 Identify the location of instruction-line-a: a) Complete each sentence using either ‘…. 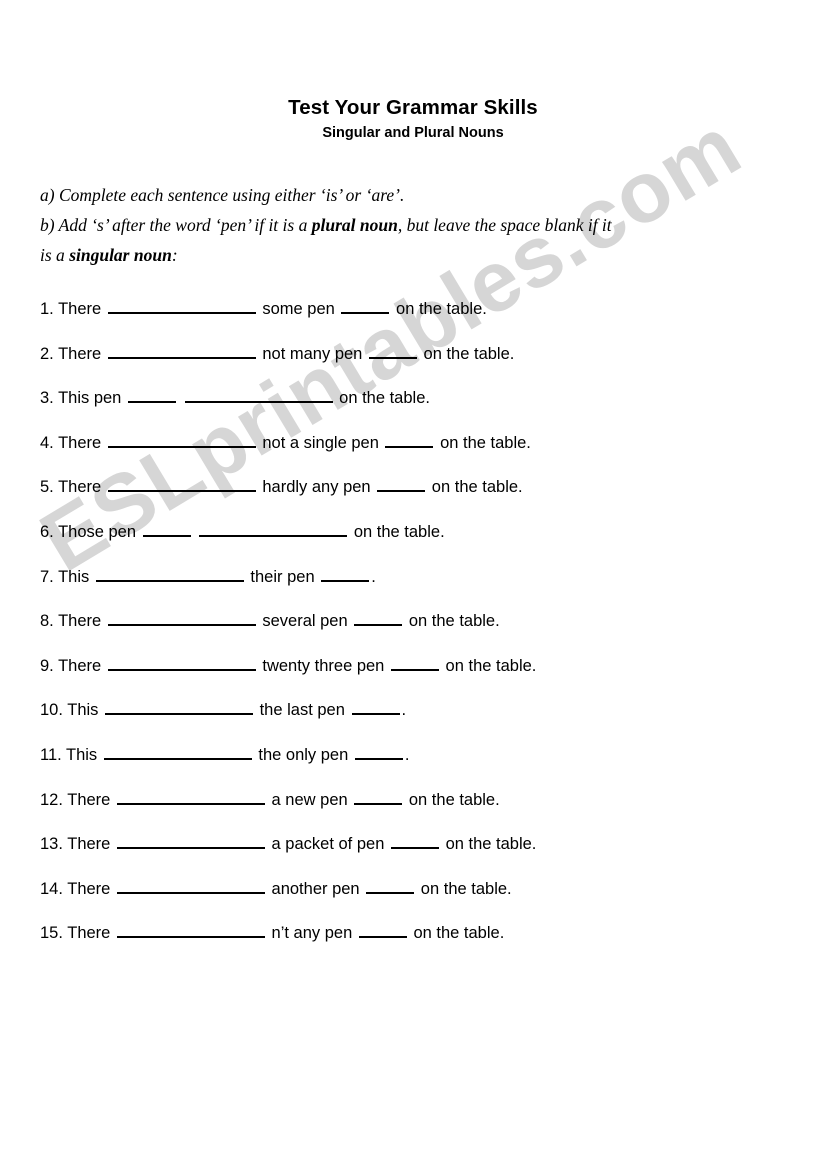
(385, 195).